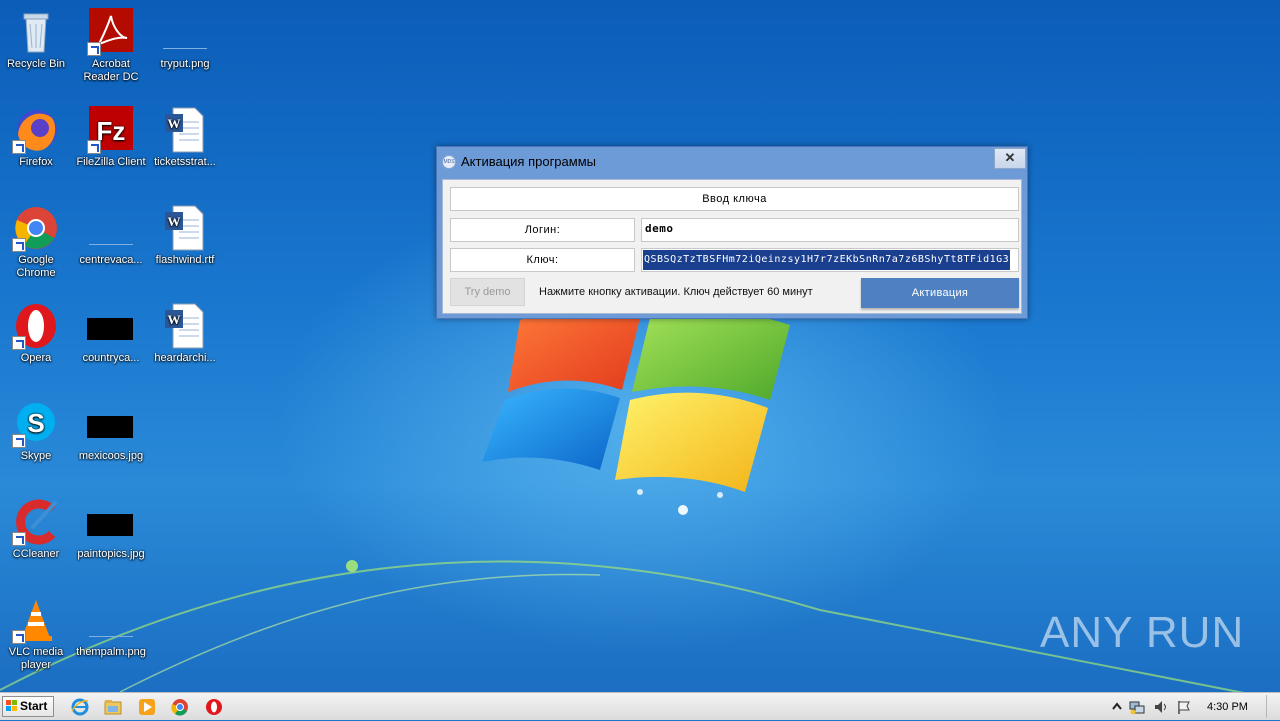 The width and height of the screenshot is (1280, 721). I want to click on desktop-icon-skype: S Skype, so click(36, 431).